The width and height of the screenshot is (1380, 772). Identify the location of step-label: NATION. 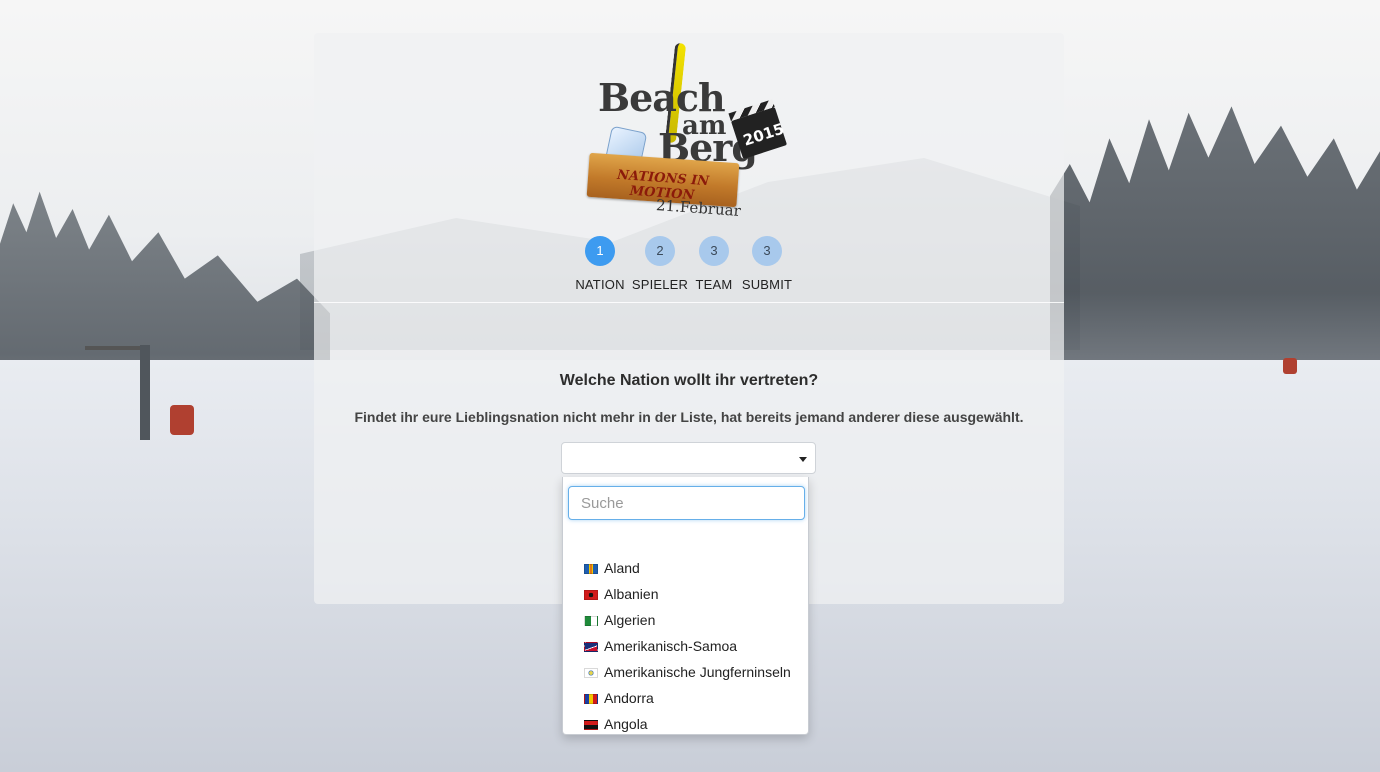
(600, 284).